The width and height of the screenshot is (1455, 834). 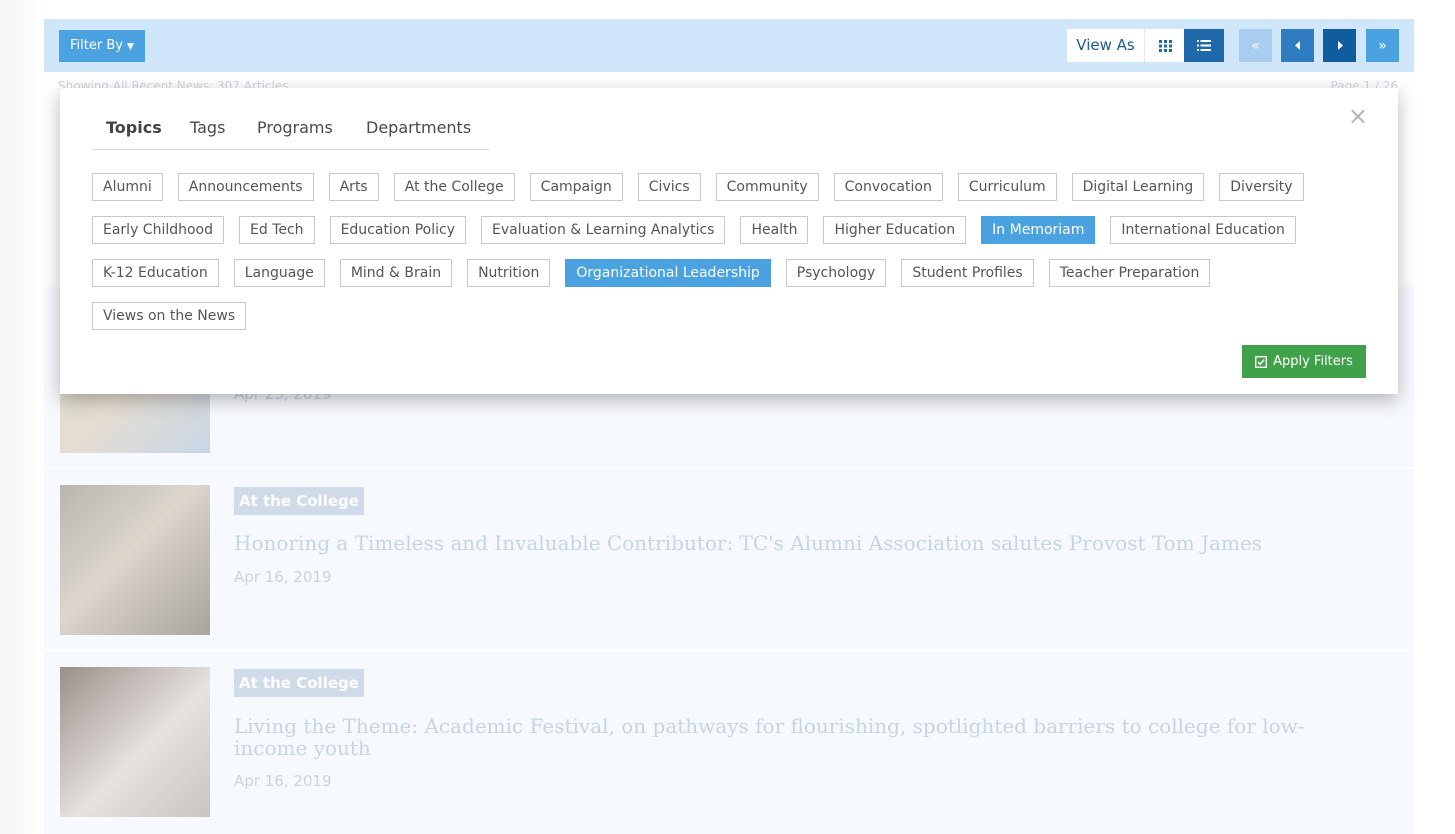 I want to click on apply-filters-label: Apply Filters, so click(x=1313, y=361).